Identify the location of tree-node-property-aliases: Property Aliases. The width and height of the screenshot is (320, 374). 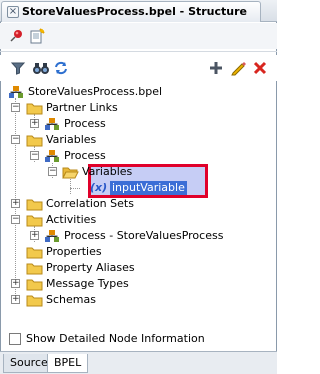
(134, 268).